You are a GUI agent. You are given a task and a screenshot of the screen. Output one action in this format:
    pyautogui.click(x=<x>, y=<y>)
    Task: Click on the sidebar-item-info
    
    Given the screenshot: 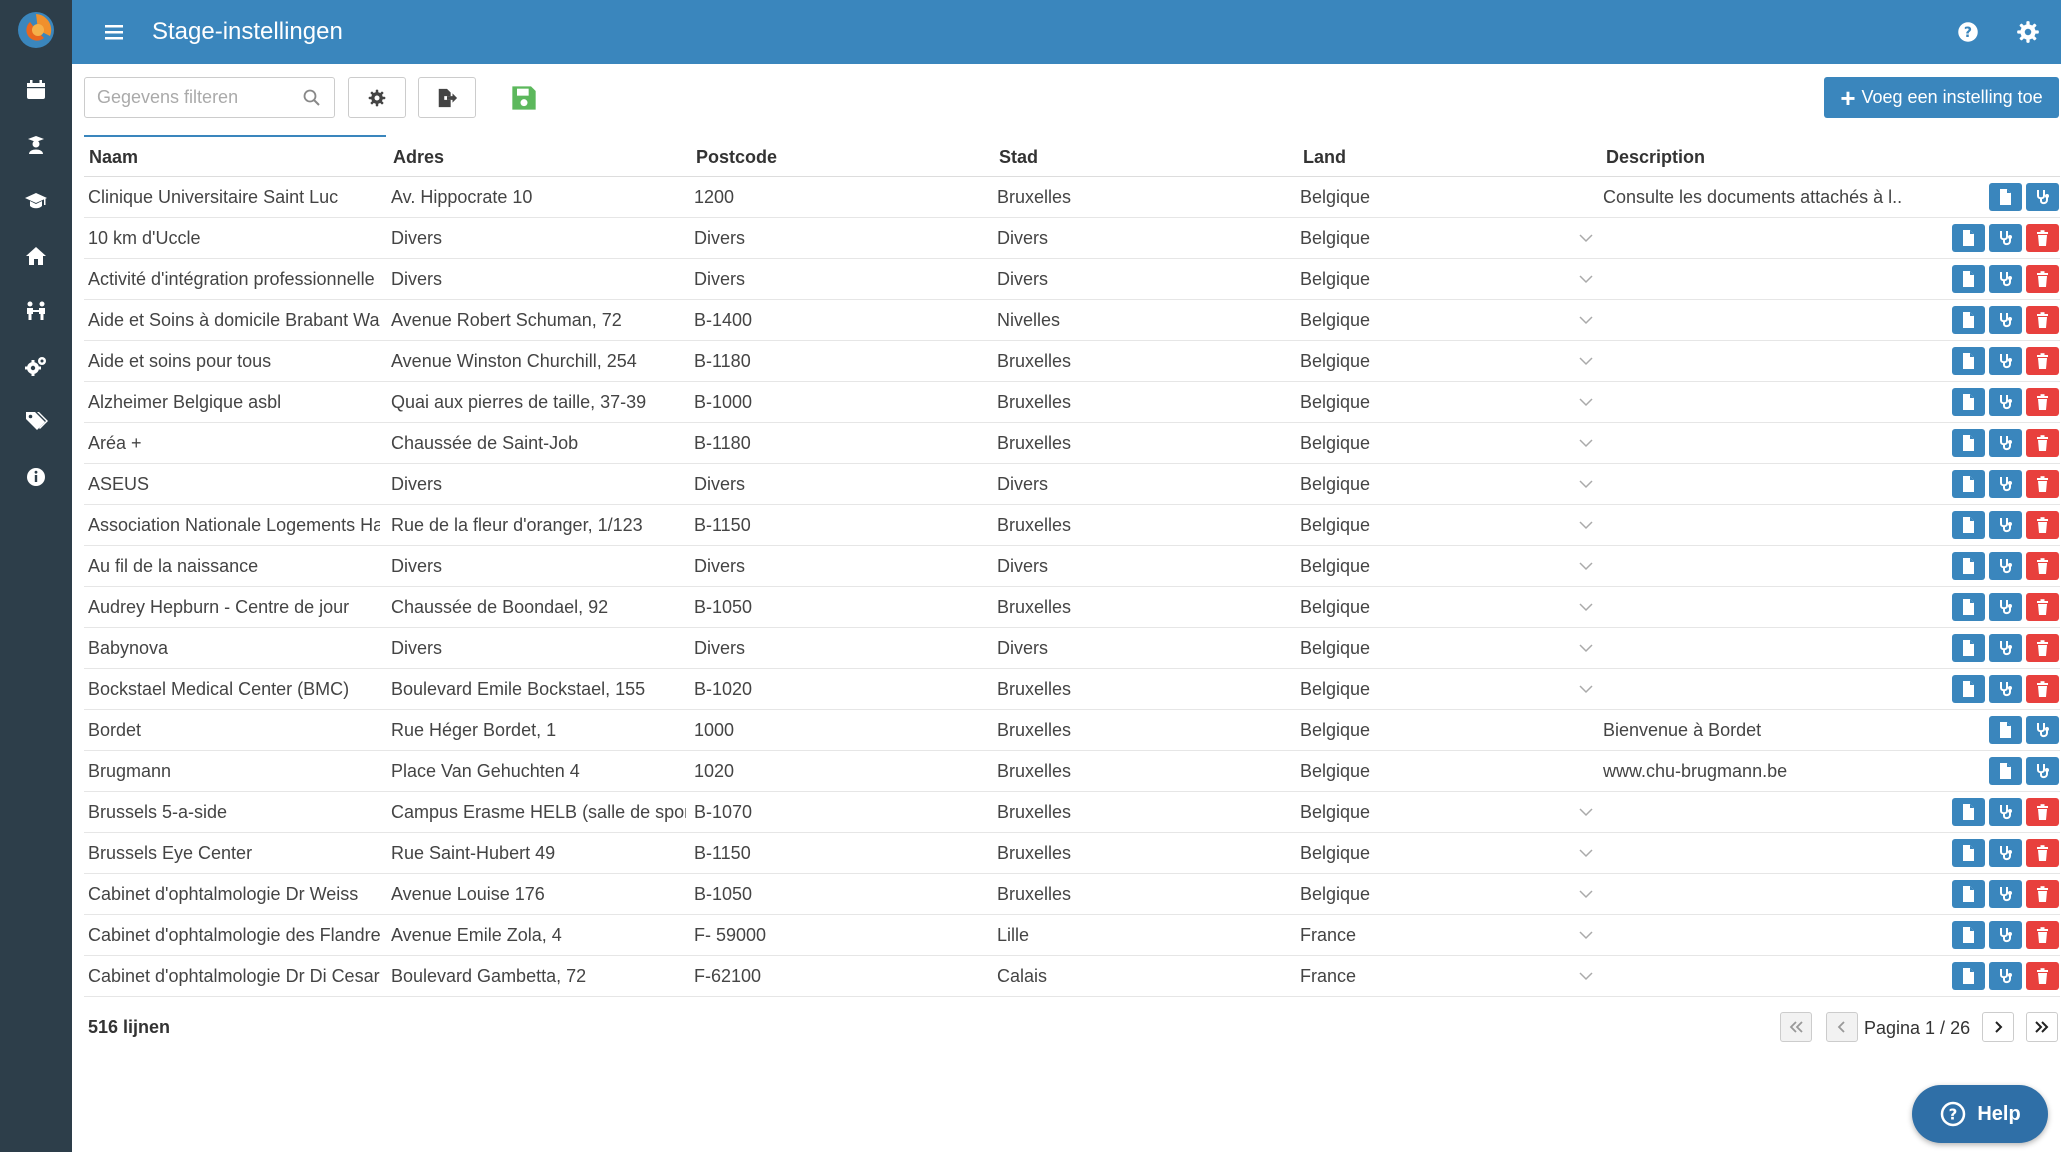 What is the action you would take?
    pyautogui.click(x=36, y=477)
    